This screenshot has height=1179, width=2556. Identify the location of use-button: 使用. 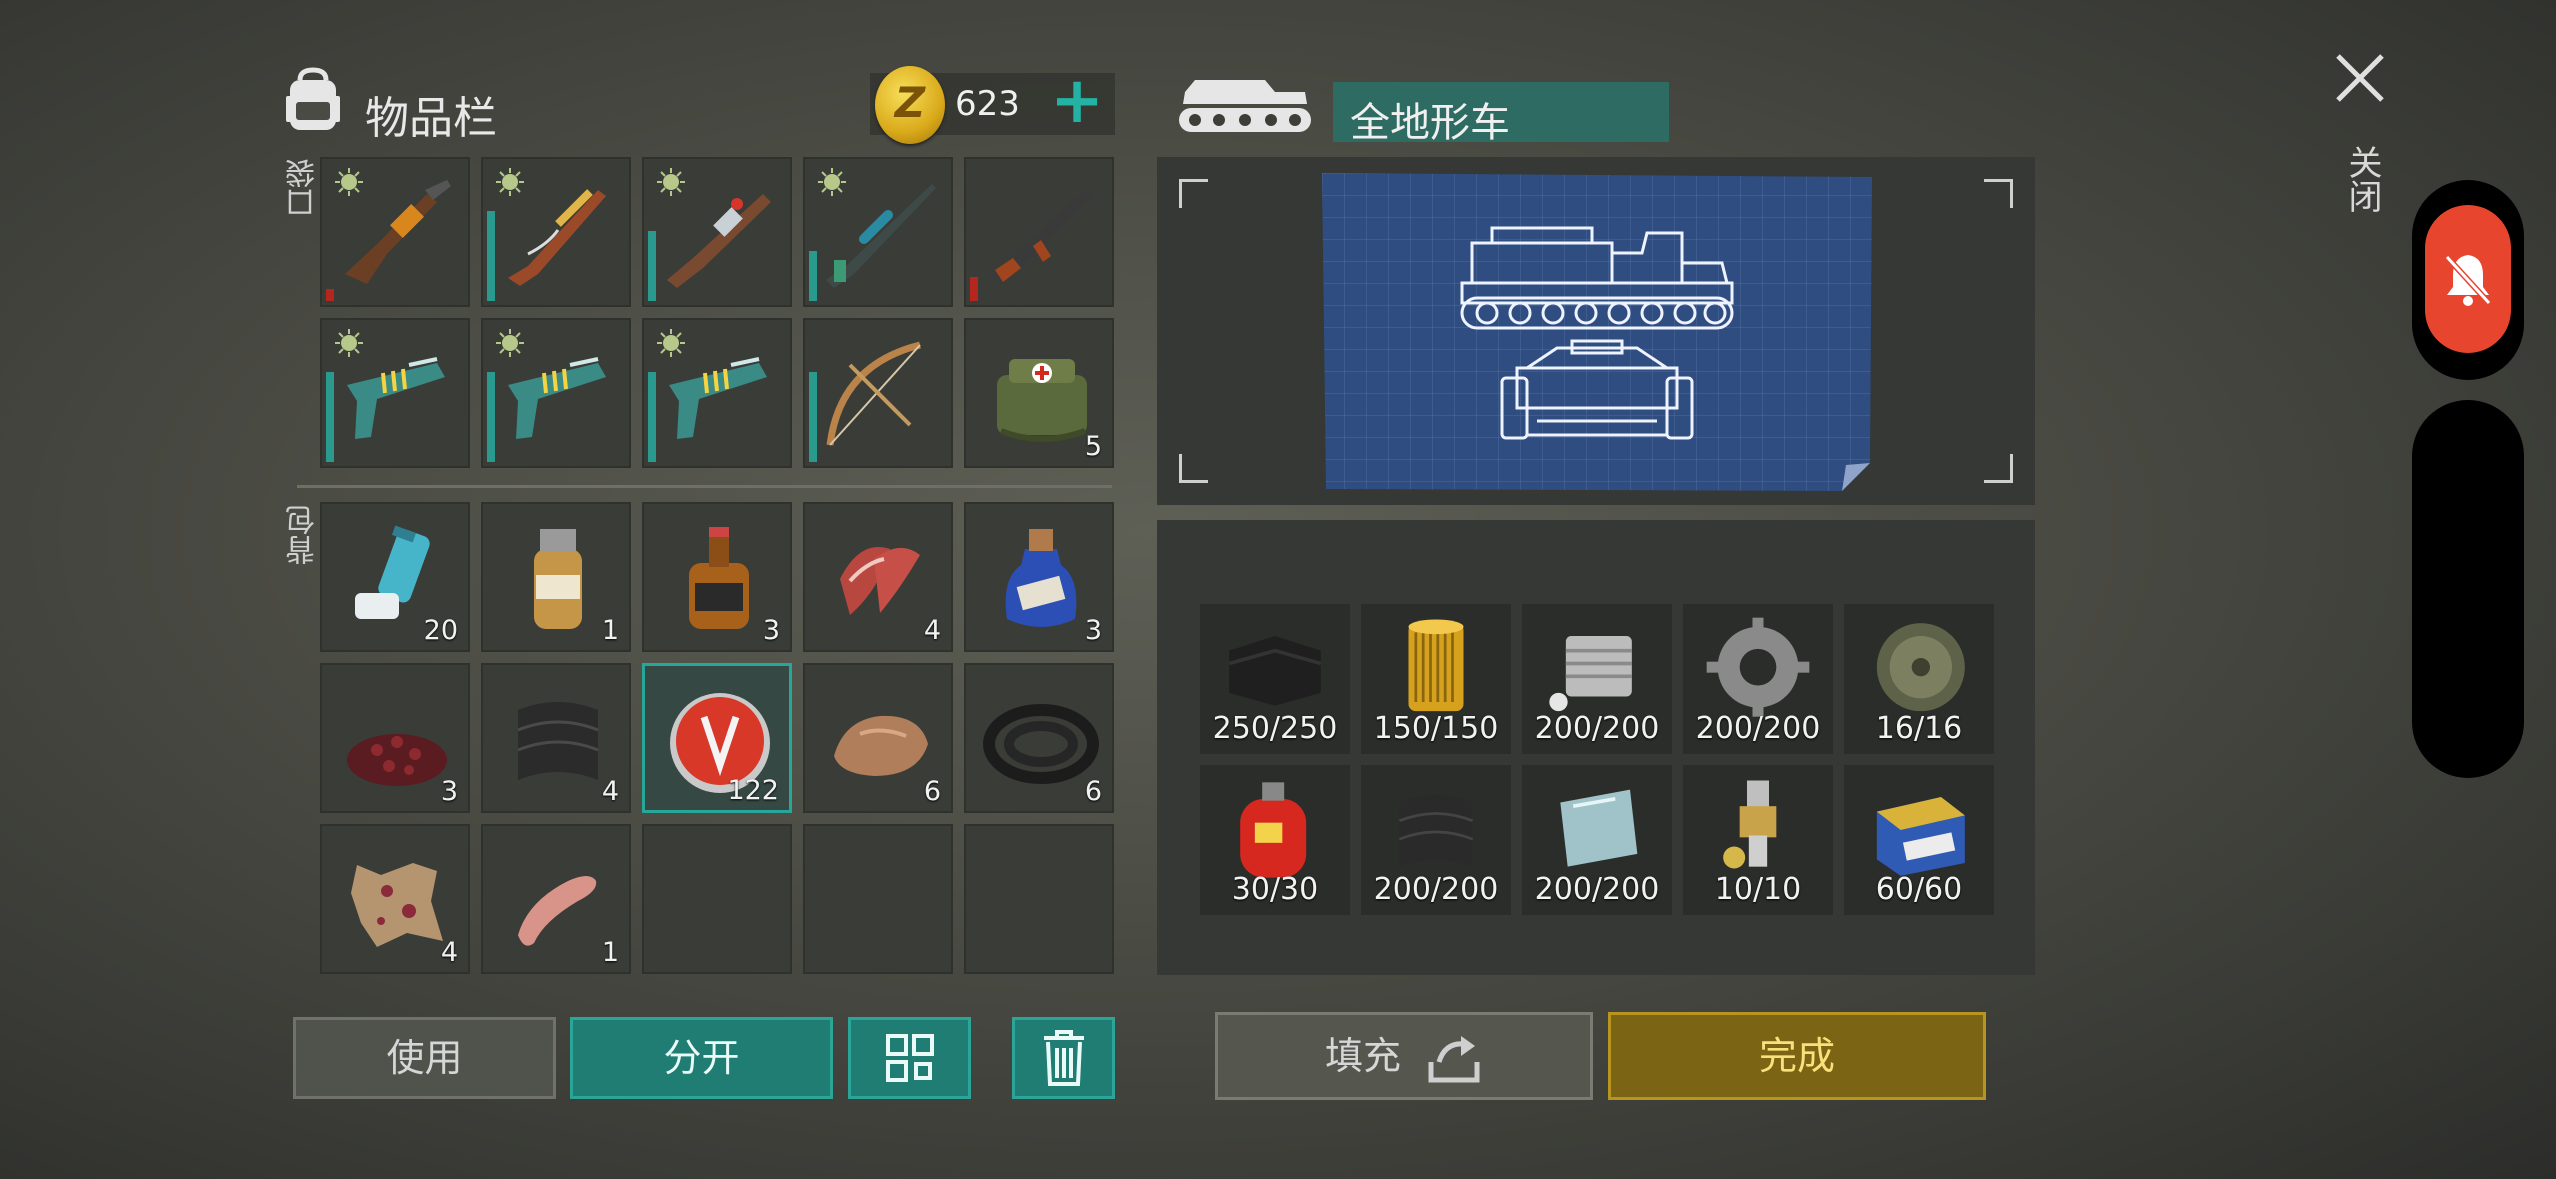
(424, 1058).